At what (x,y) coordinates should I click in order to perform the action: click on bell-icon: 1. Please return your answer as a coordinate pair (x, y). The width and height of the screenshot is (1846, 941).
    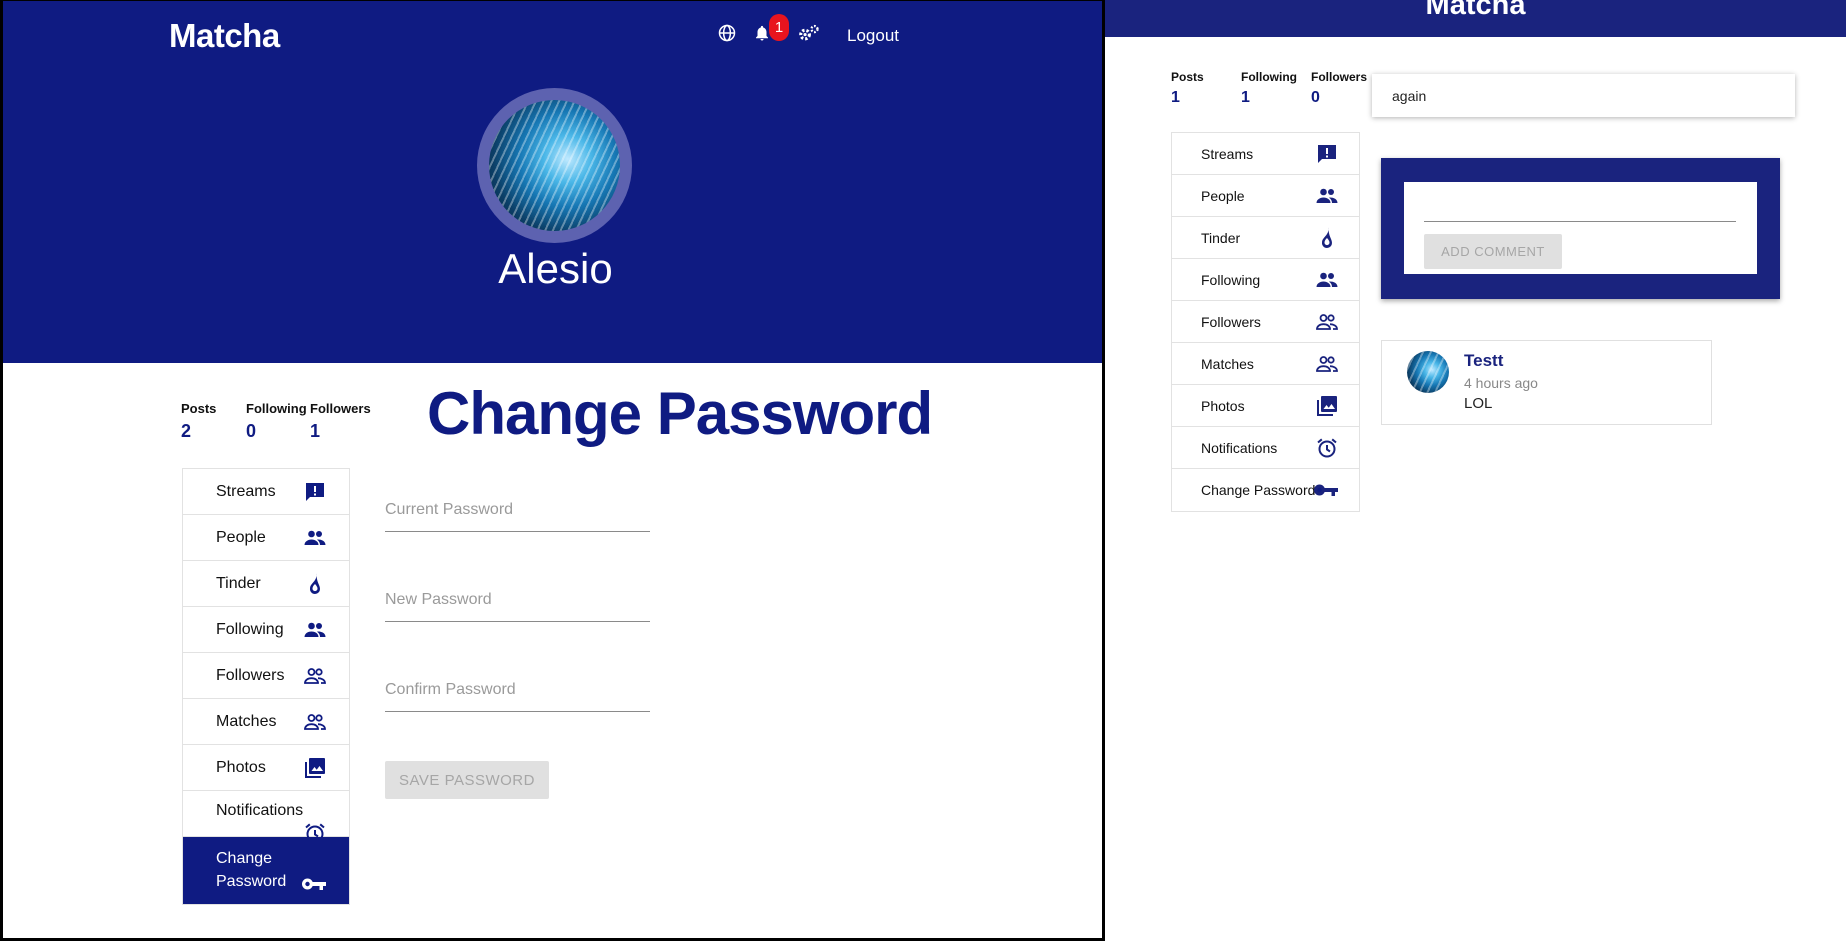
    Looking at the image, I should click on (771, 30).